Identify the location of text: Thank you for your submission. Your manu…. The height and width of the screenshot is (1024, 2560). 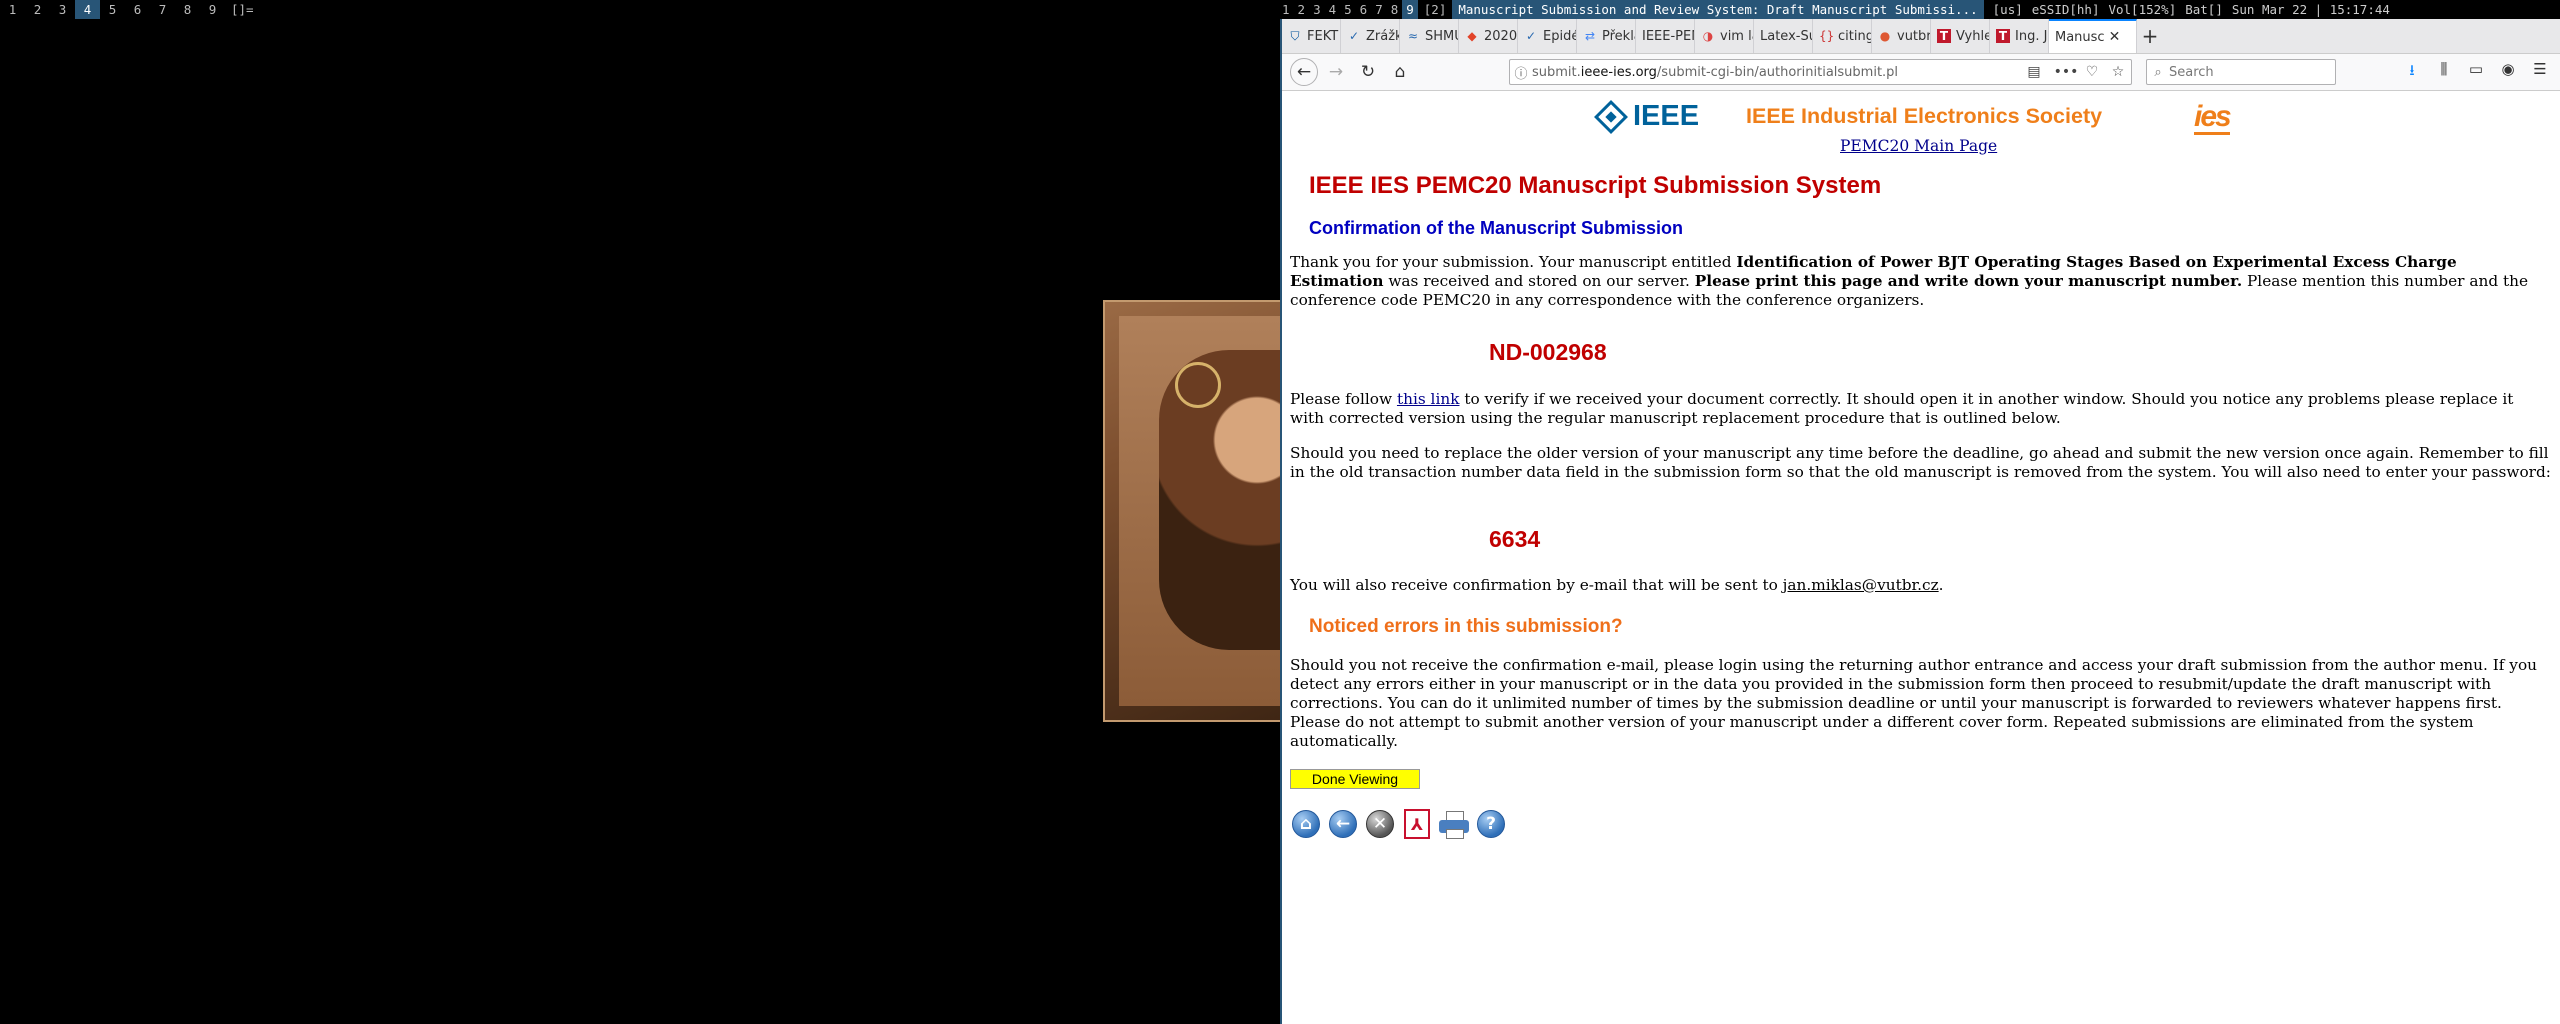
(1513, 262).